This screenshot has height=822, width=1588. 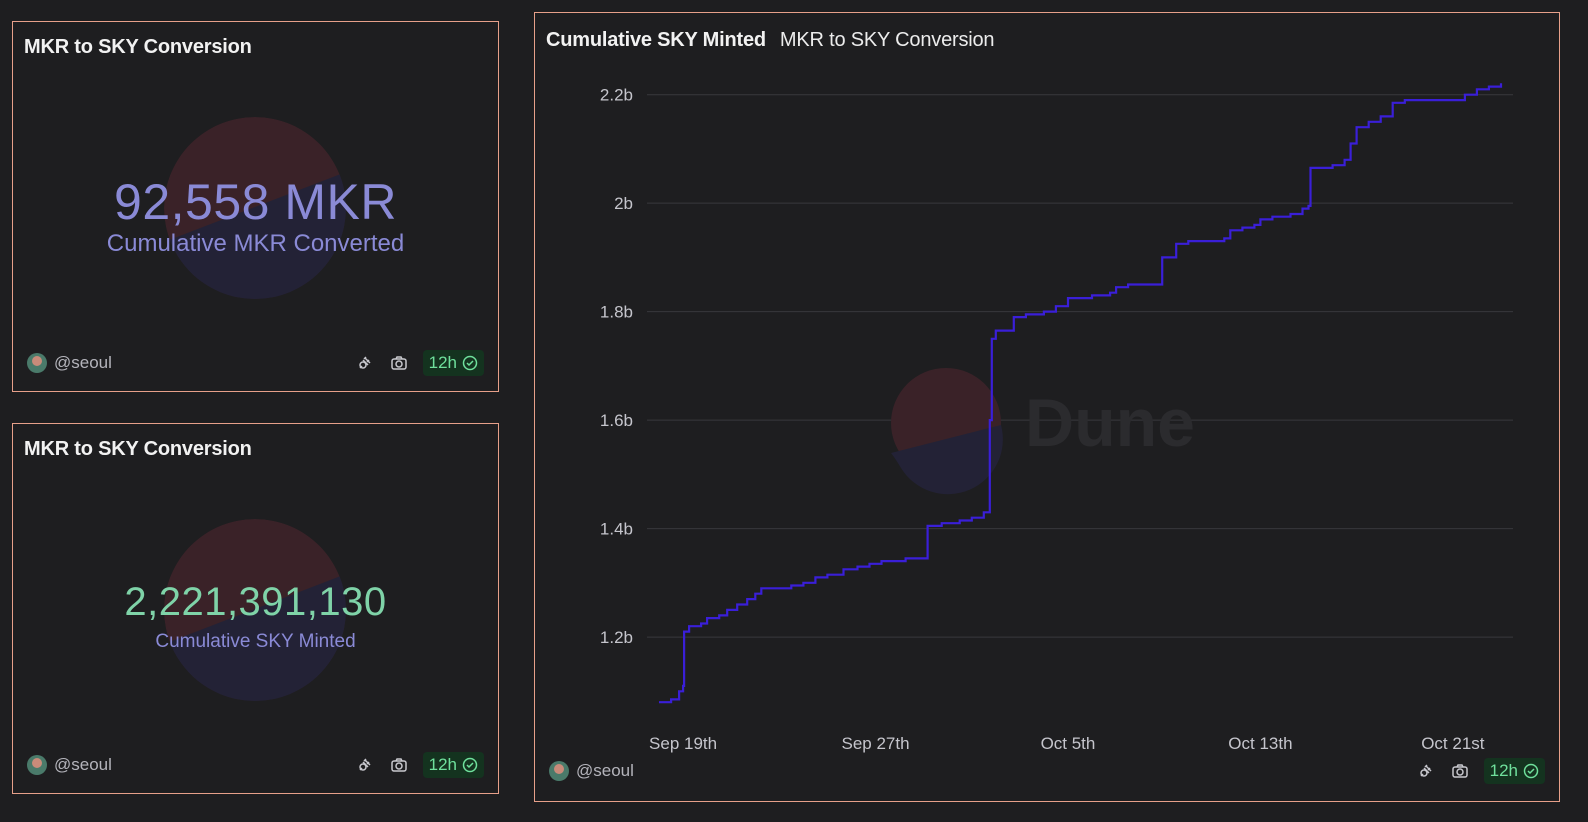 What do you see at coordinates (255, 602) in the screenshot?
I see `counter-value: 2,221,391,130` at bounding box center [255, 602].